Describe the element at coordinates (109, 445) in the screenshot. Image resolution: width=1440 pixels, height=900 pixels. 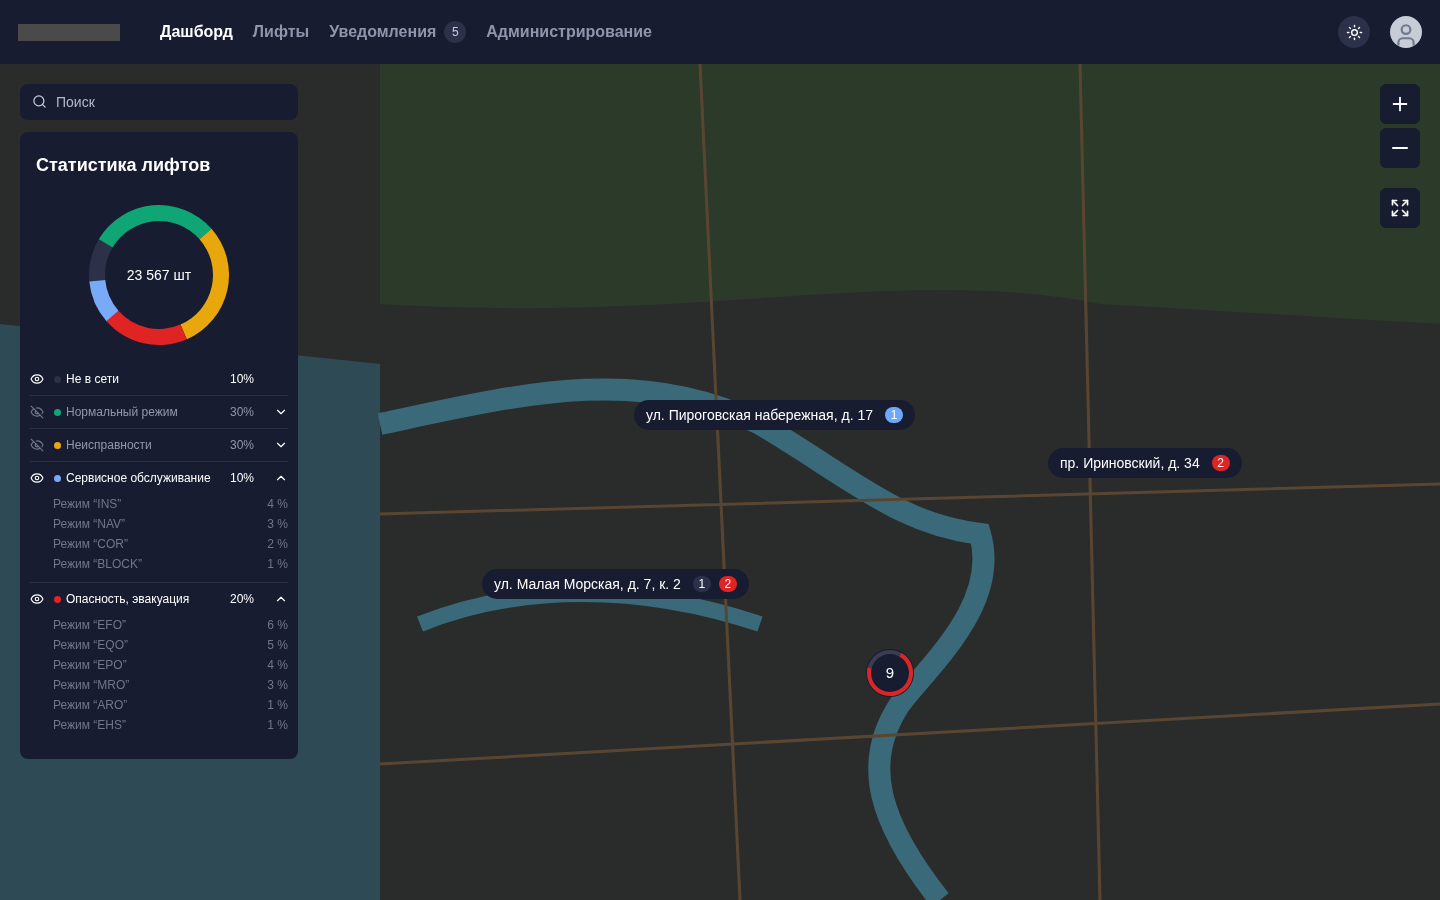
I see `status-label: Неисправности` at that location.